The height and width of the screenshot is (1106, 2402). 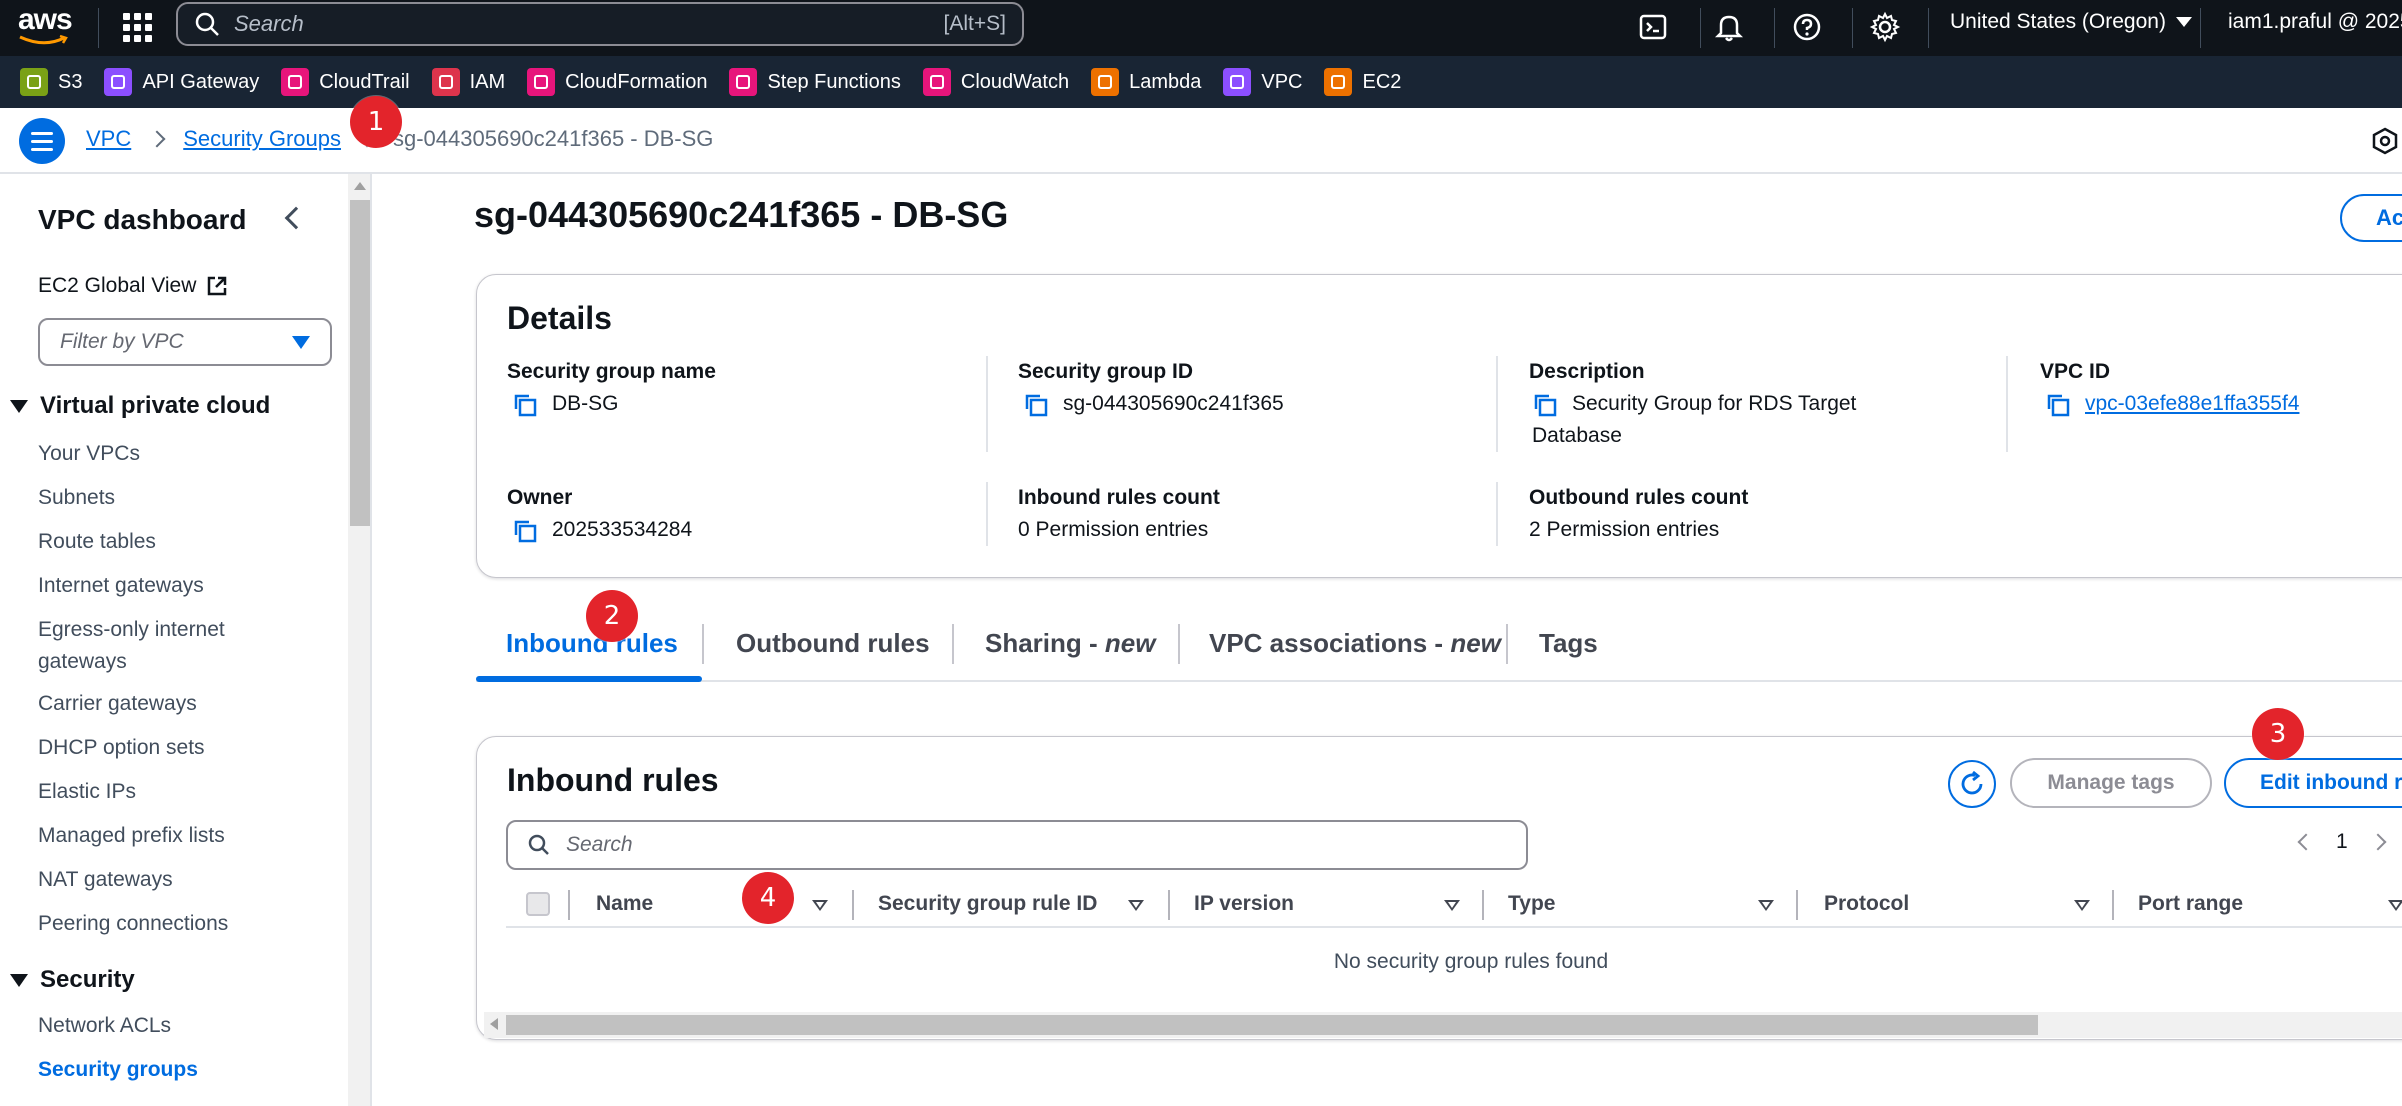 I want to click on owner-label: Owner, so click(x=540, y=497).